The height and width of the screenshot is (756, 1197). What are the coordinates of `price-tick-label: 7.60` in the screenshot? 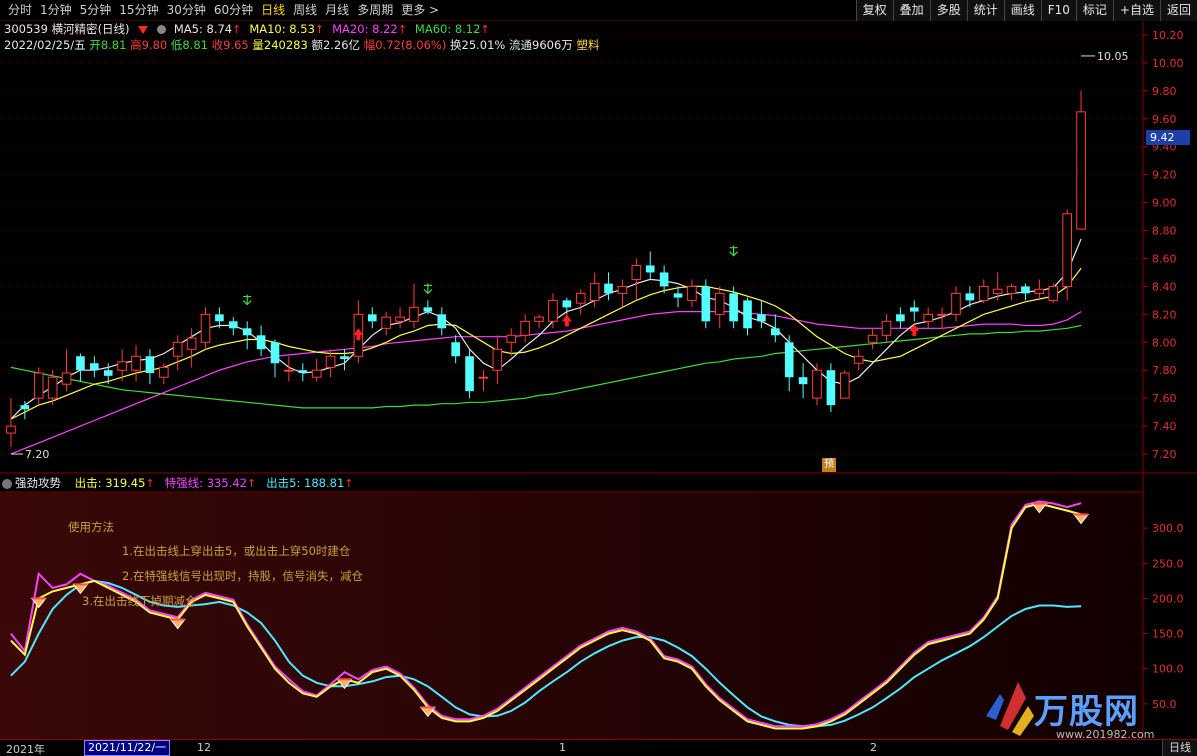 It's located at (1164, 398).